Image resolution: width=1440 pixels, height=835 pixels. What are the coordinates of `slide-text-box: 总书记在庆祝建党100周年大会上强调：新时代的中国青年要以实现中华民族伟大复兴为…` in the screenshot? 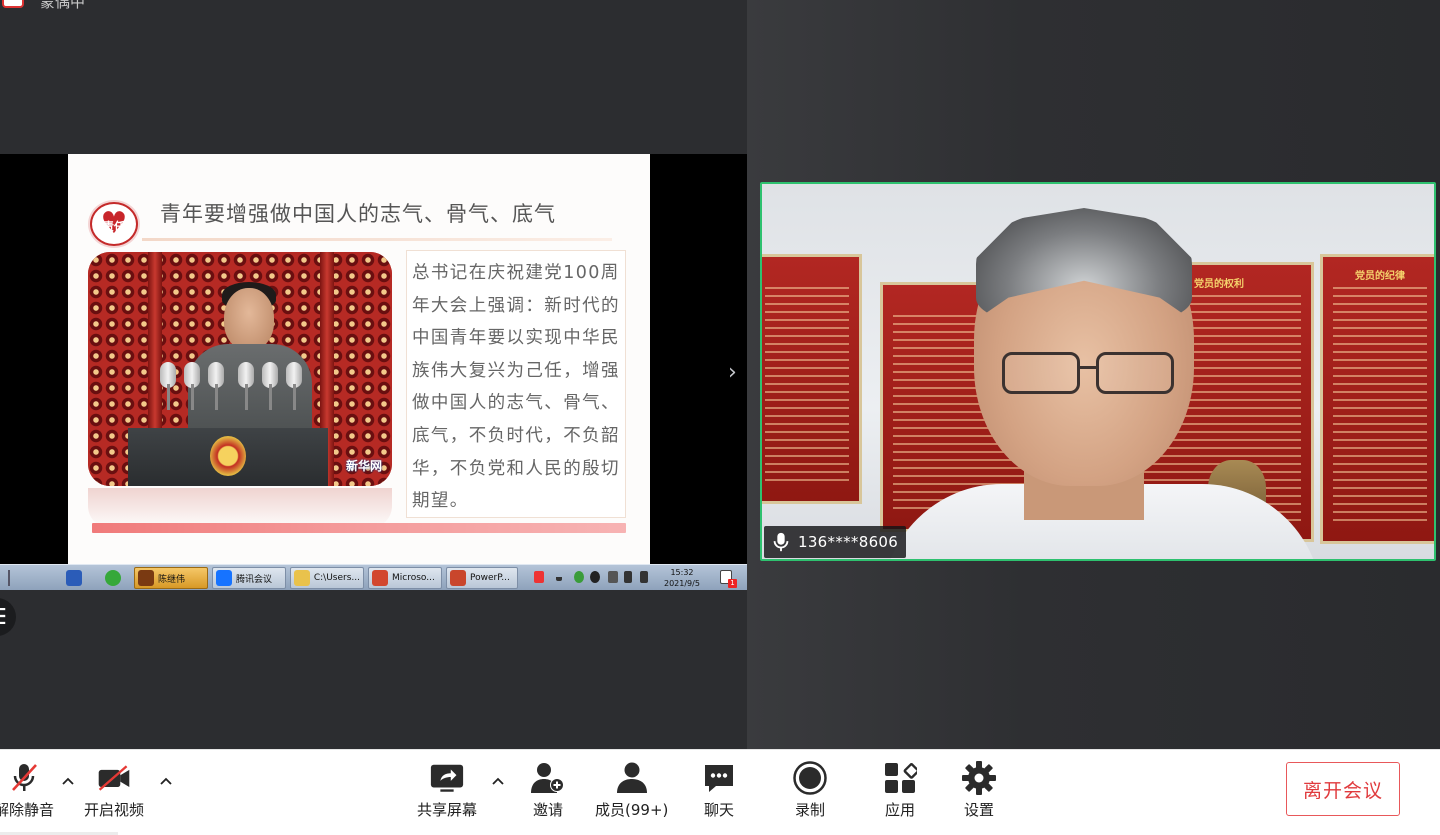 It's located at (516, 384).